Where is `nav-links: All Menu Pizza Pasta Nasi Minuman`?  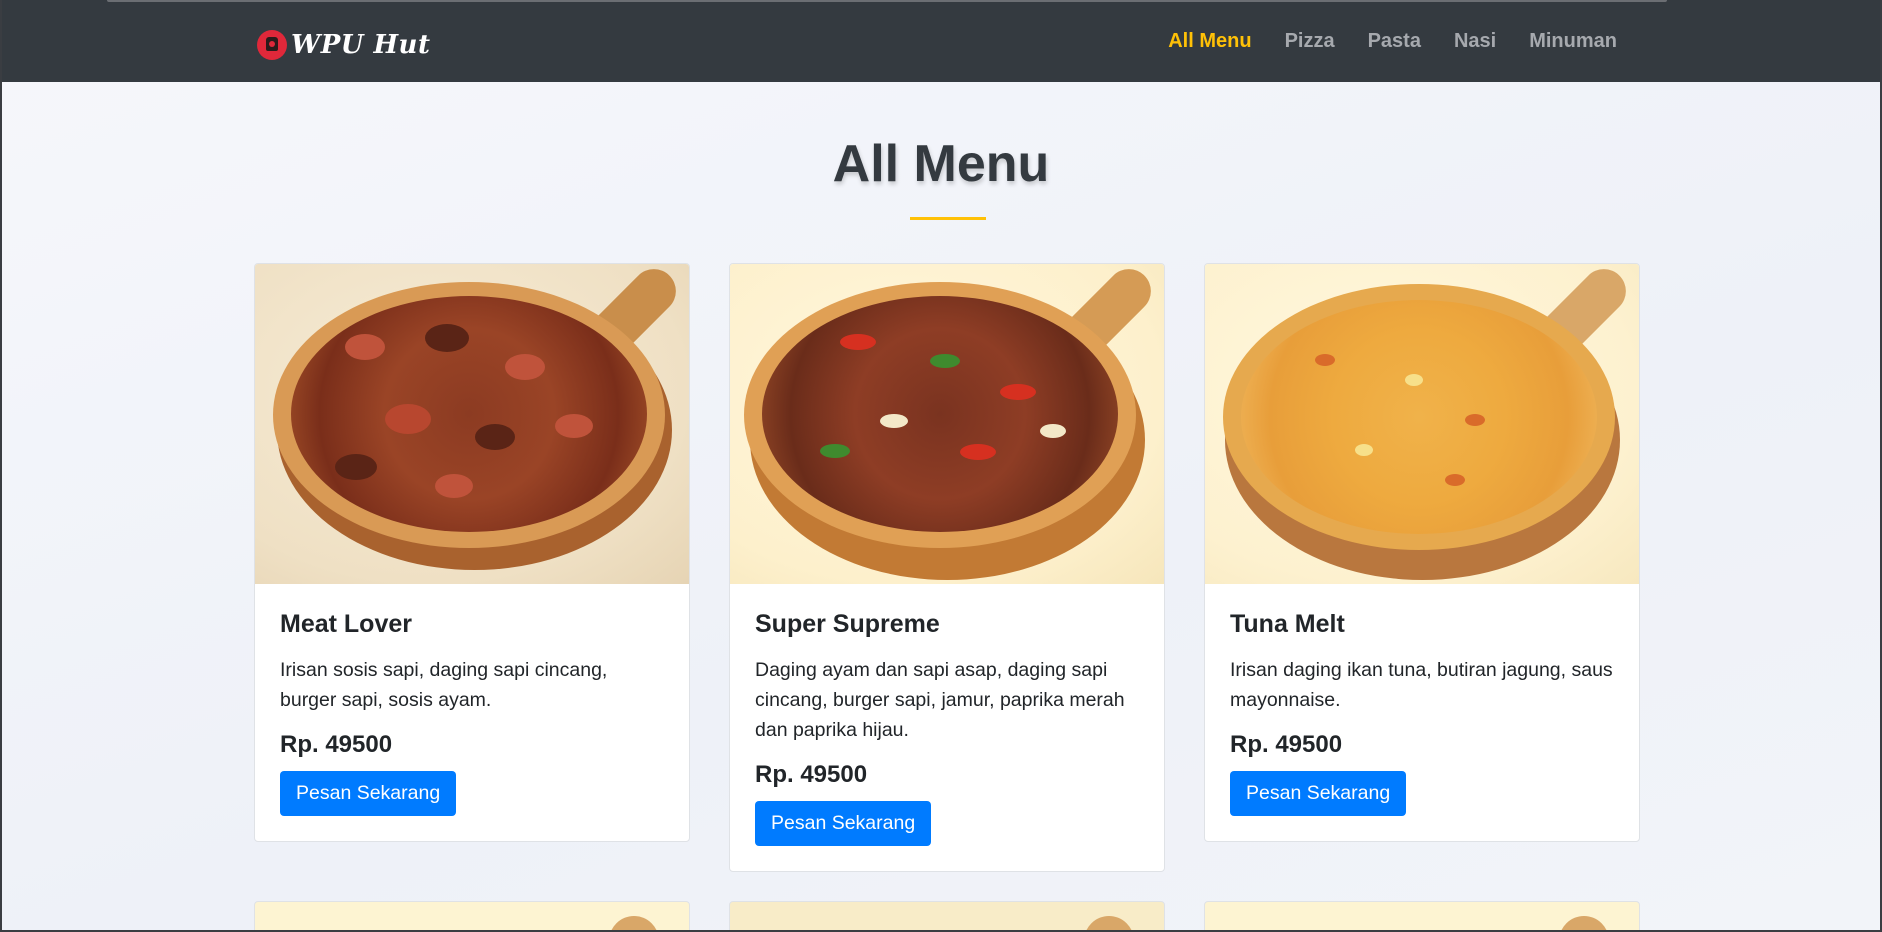 nav-links: All Menu Pizza Pasta Nasi Minuman is located at coordinates (1392, 41).